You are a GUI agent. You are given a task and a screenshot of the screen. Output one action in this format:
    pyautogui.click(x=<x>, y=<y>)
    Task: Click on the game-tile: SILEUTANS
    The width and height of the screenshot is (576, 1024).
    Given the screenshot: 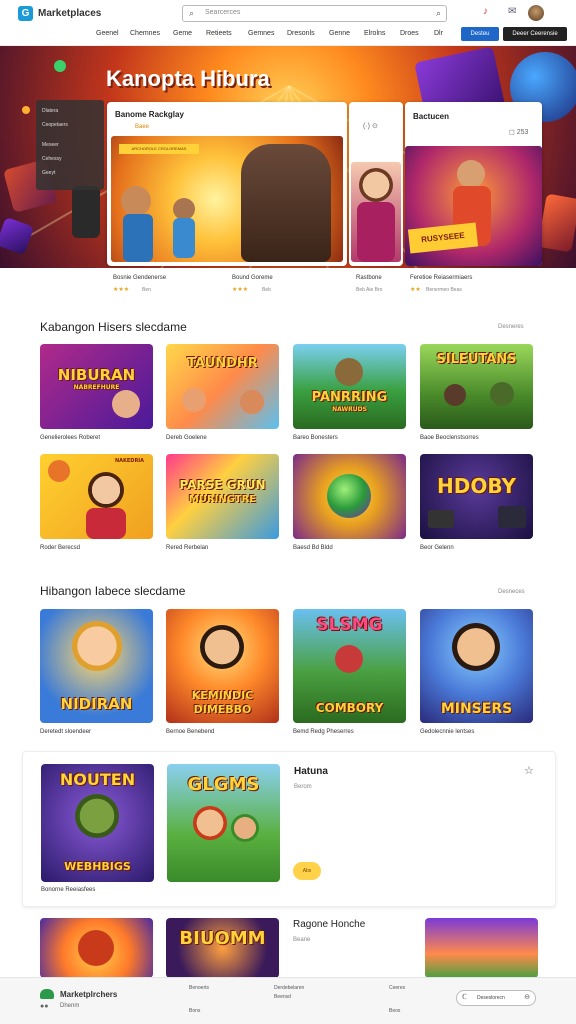 What is the action you would take?
    pyautogui.click(x=476, y=386)
    